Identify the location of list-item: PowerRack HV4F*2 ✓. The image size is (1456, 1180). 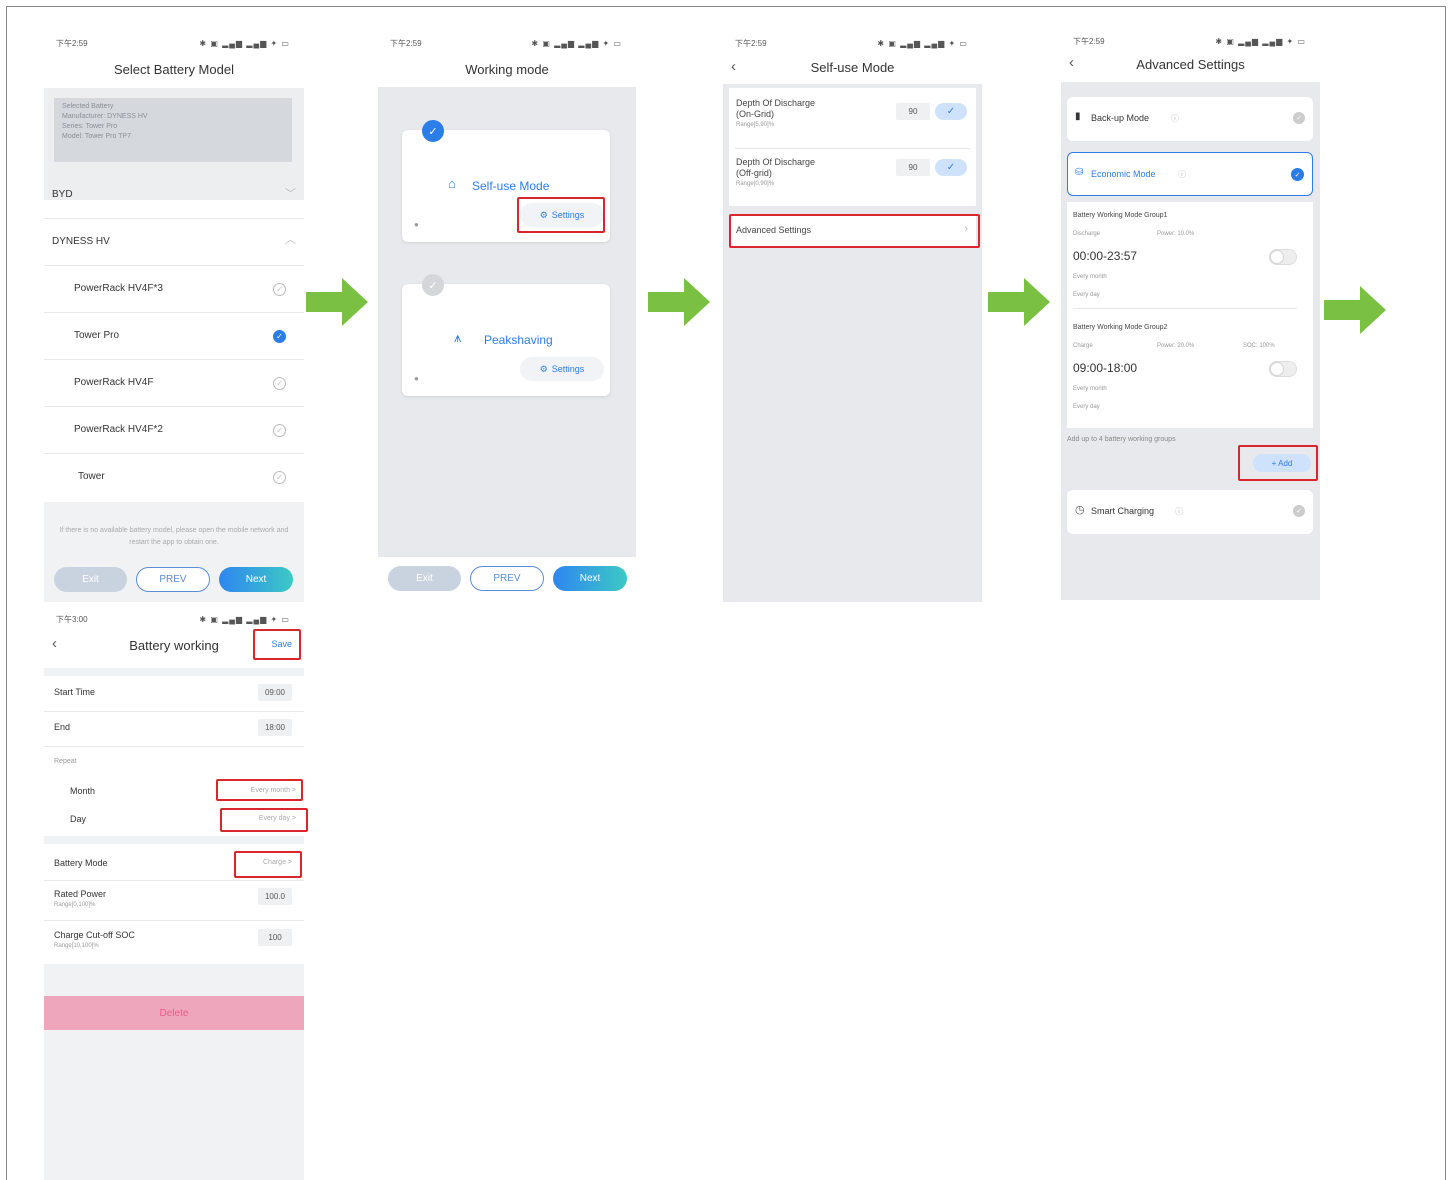
(174, 430).